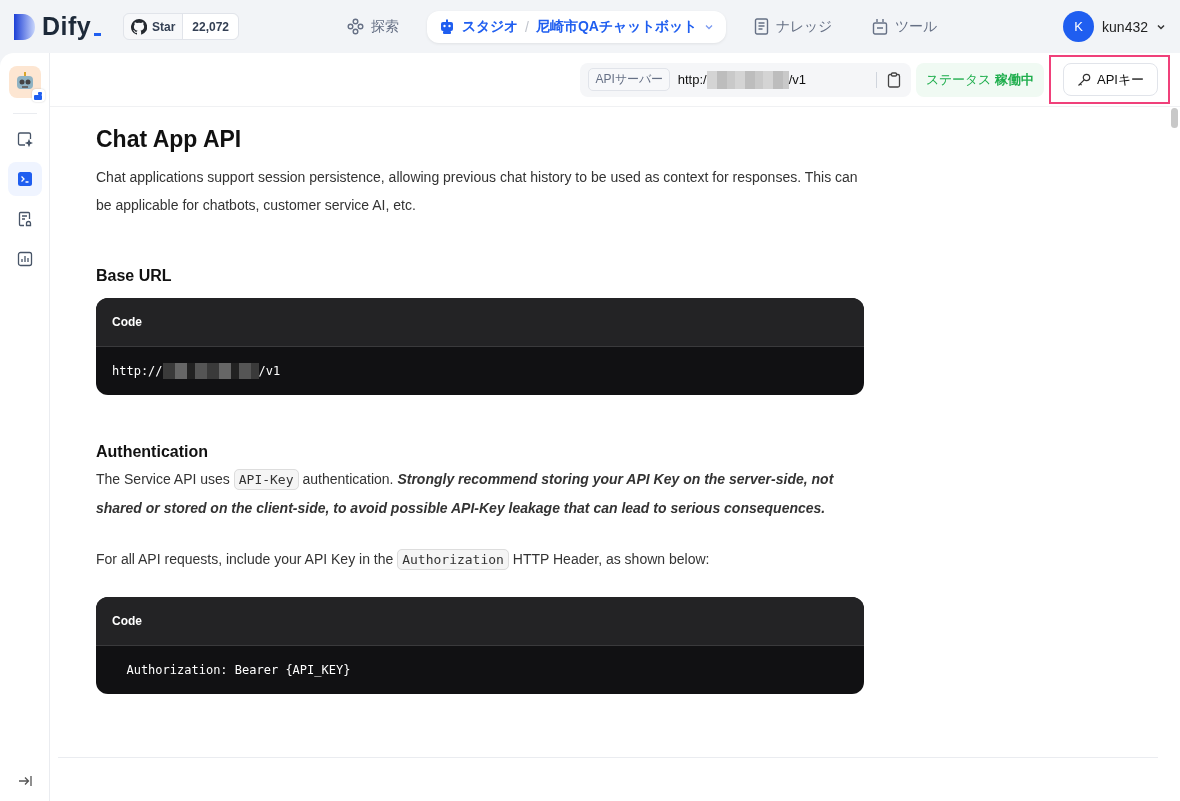 The height and width of the screenshot is (801, 1180). What do you see at coordinates (24, 259) in the screenshot?
I see `bar-chart-icon` at bounding box center [24, 259].